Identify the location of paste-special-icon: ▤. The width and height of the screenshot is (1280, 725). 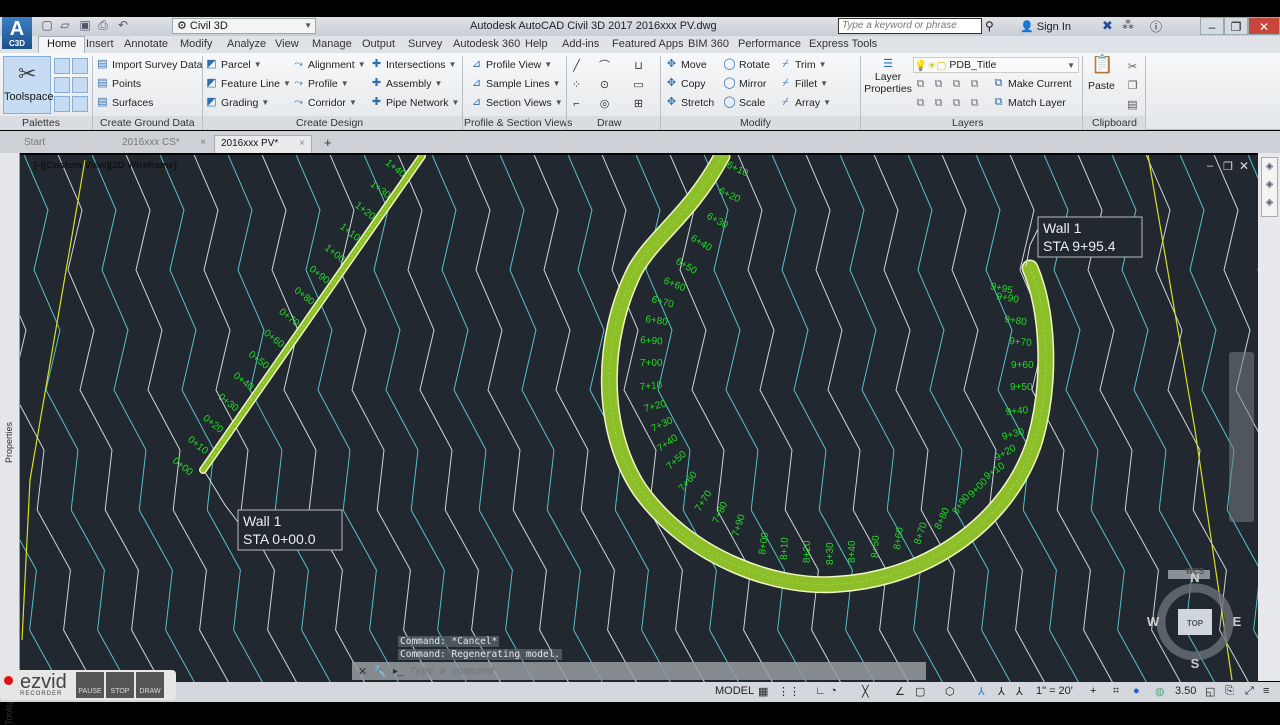
(1132, 105).